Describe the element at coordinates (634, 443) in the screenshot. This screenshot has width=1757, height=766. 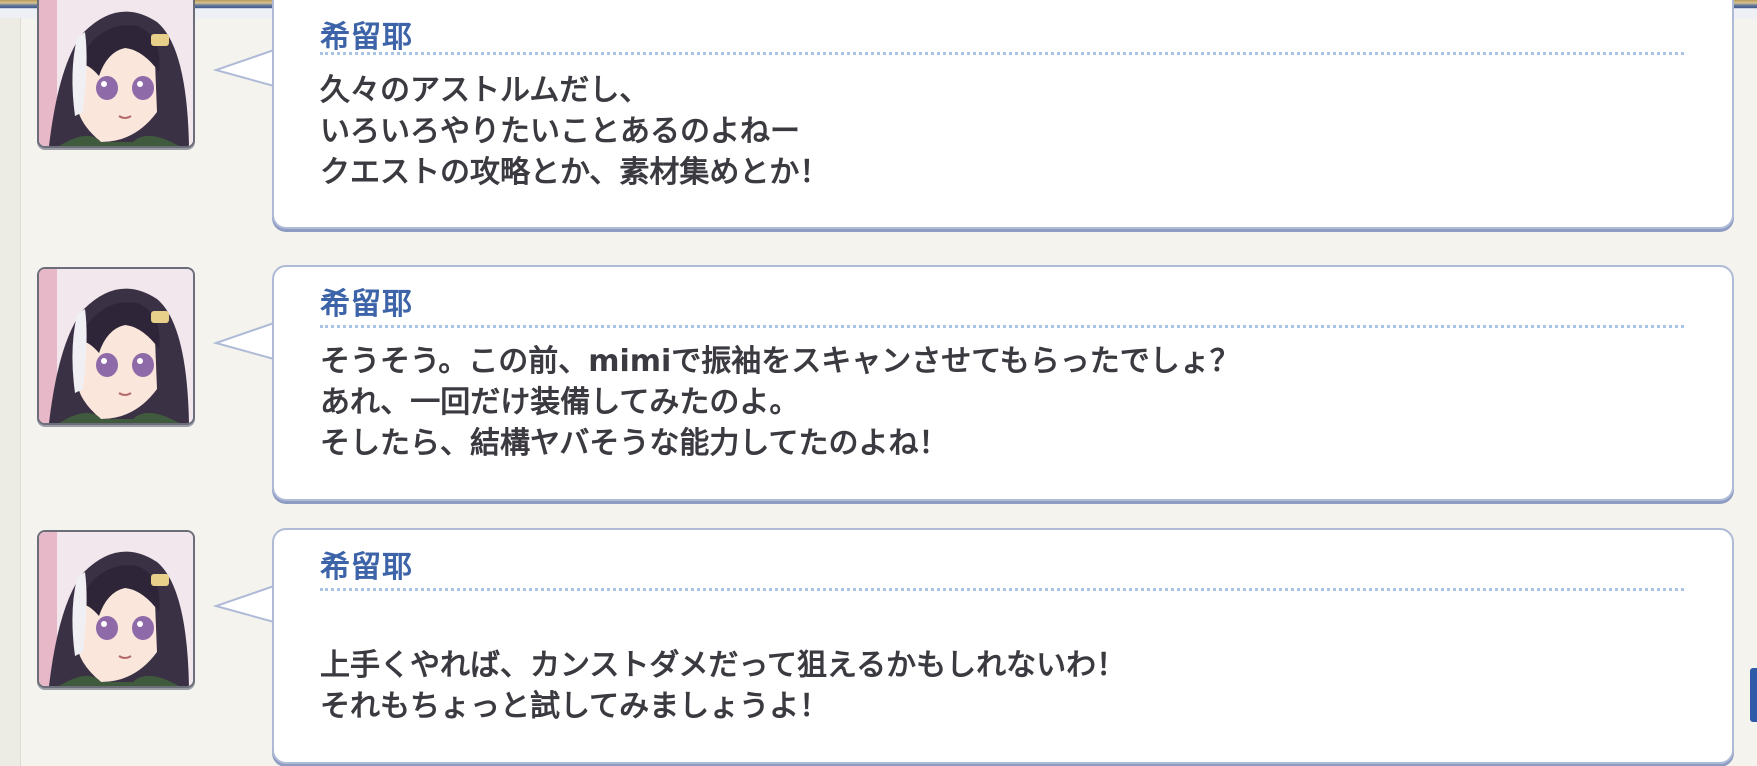
I see `dialogue-line: そしたら、結構ヤバそうな能力してたのよね！` at that location.